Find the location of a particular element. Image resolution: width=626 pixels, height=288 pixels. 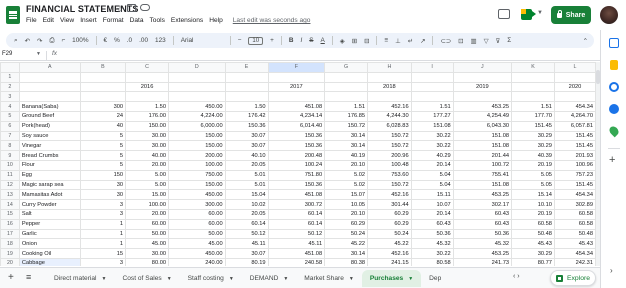

row-header: 10 is located at coordinates (10, 165).